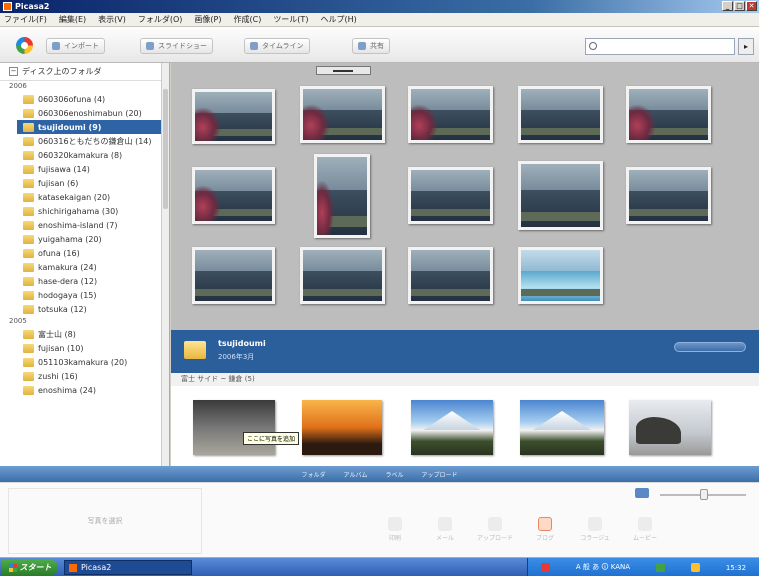 The image size is (759, 576). I want to click on taskbar: スタート Picasa2 A 般 あ 🛈 KANA 15:32, so click(379, 566).